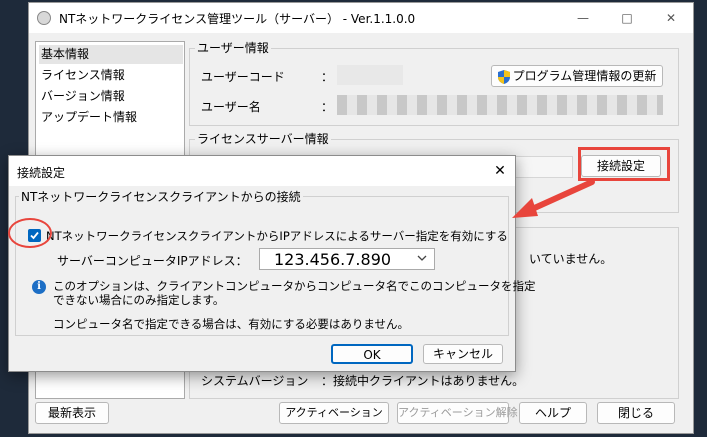 The image size is (707, 437). I want to click on window-close-icon: ✕, so click(671, 18).